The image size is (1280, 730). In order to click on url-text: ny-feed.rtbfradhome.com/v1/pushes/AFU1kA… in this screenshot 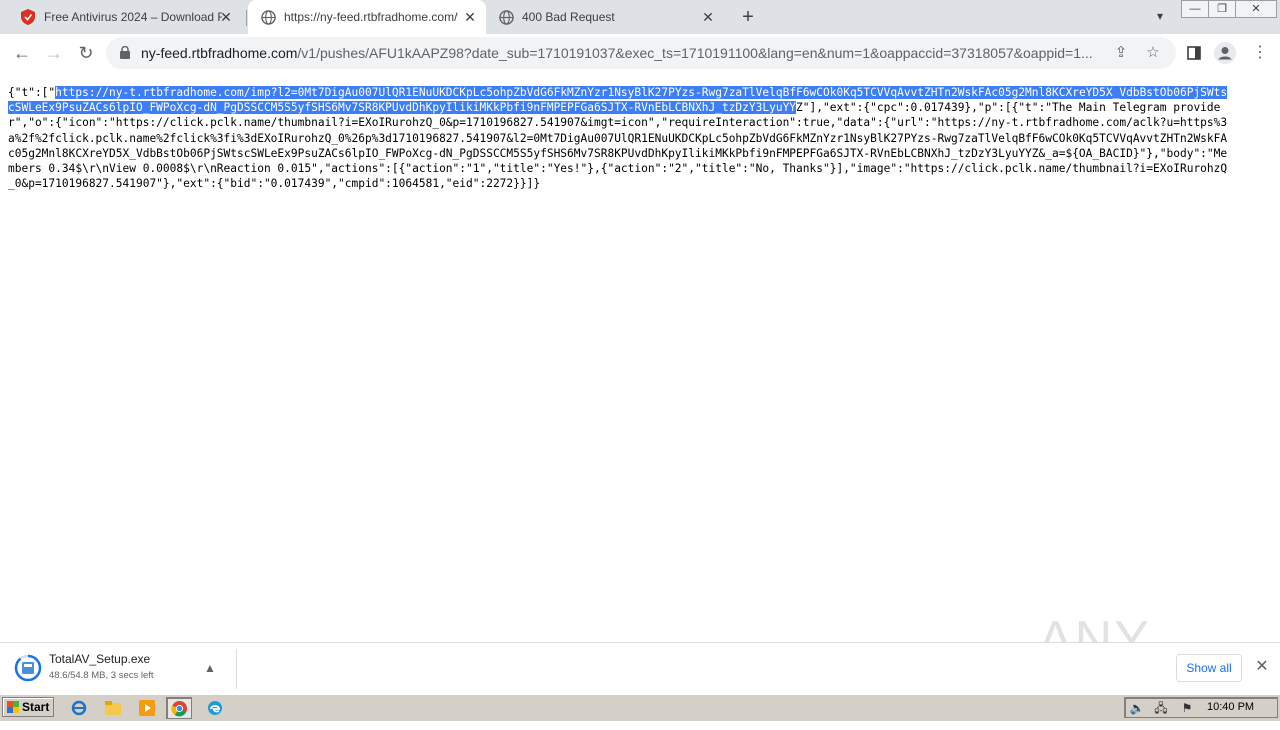, I will do `click(622, 53)`.